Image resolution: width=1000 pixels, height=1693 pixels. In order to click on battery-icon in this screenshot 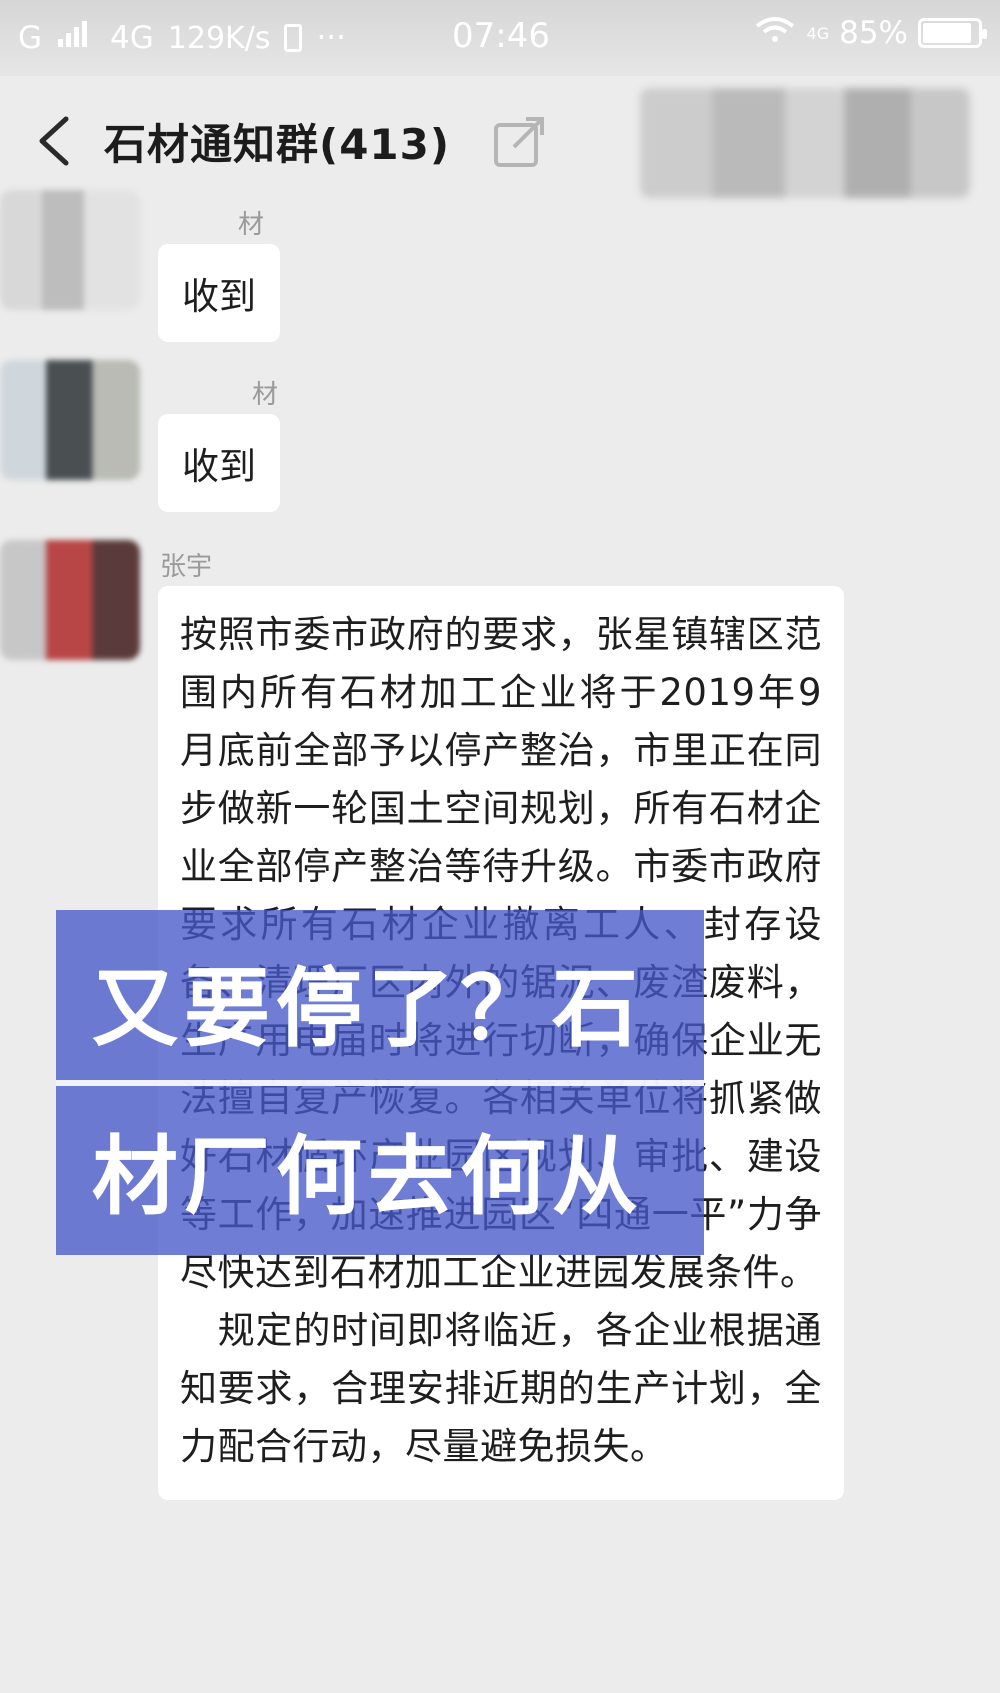, I will do `click(952, 33)`.